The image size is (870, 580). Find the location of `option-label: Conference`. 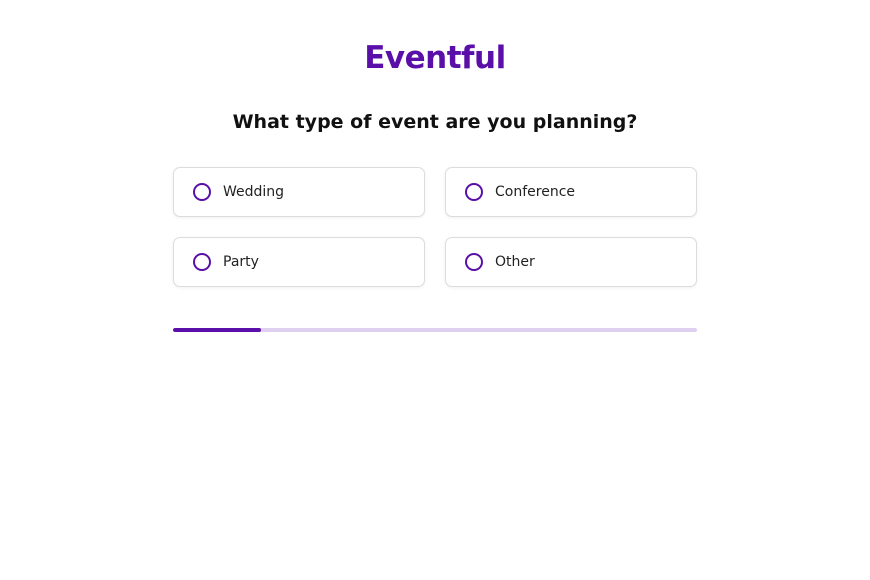

option-label: Conference is located at coordinates (535, 192).